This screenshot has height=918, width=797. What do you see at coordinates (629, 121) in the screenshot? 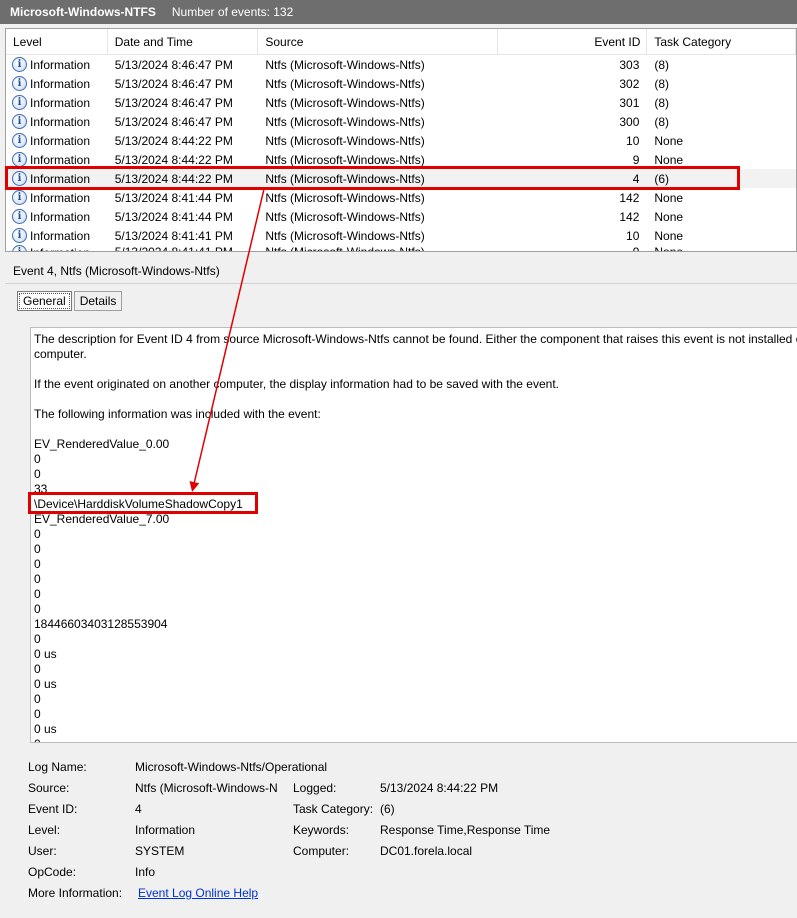
I see `event-id-cell-text: 300` at bounding box center [629, 121].